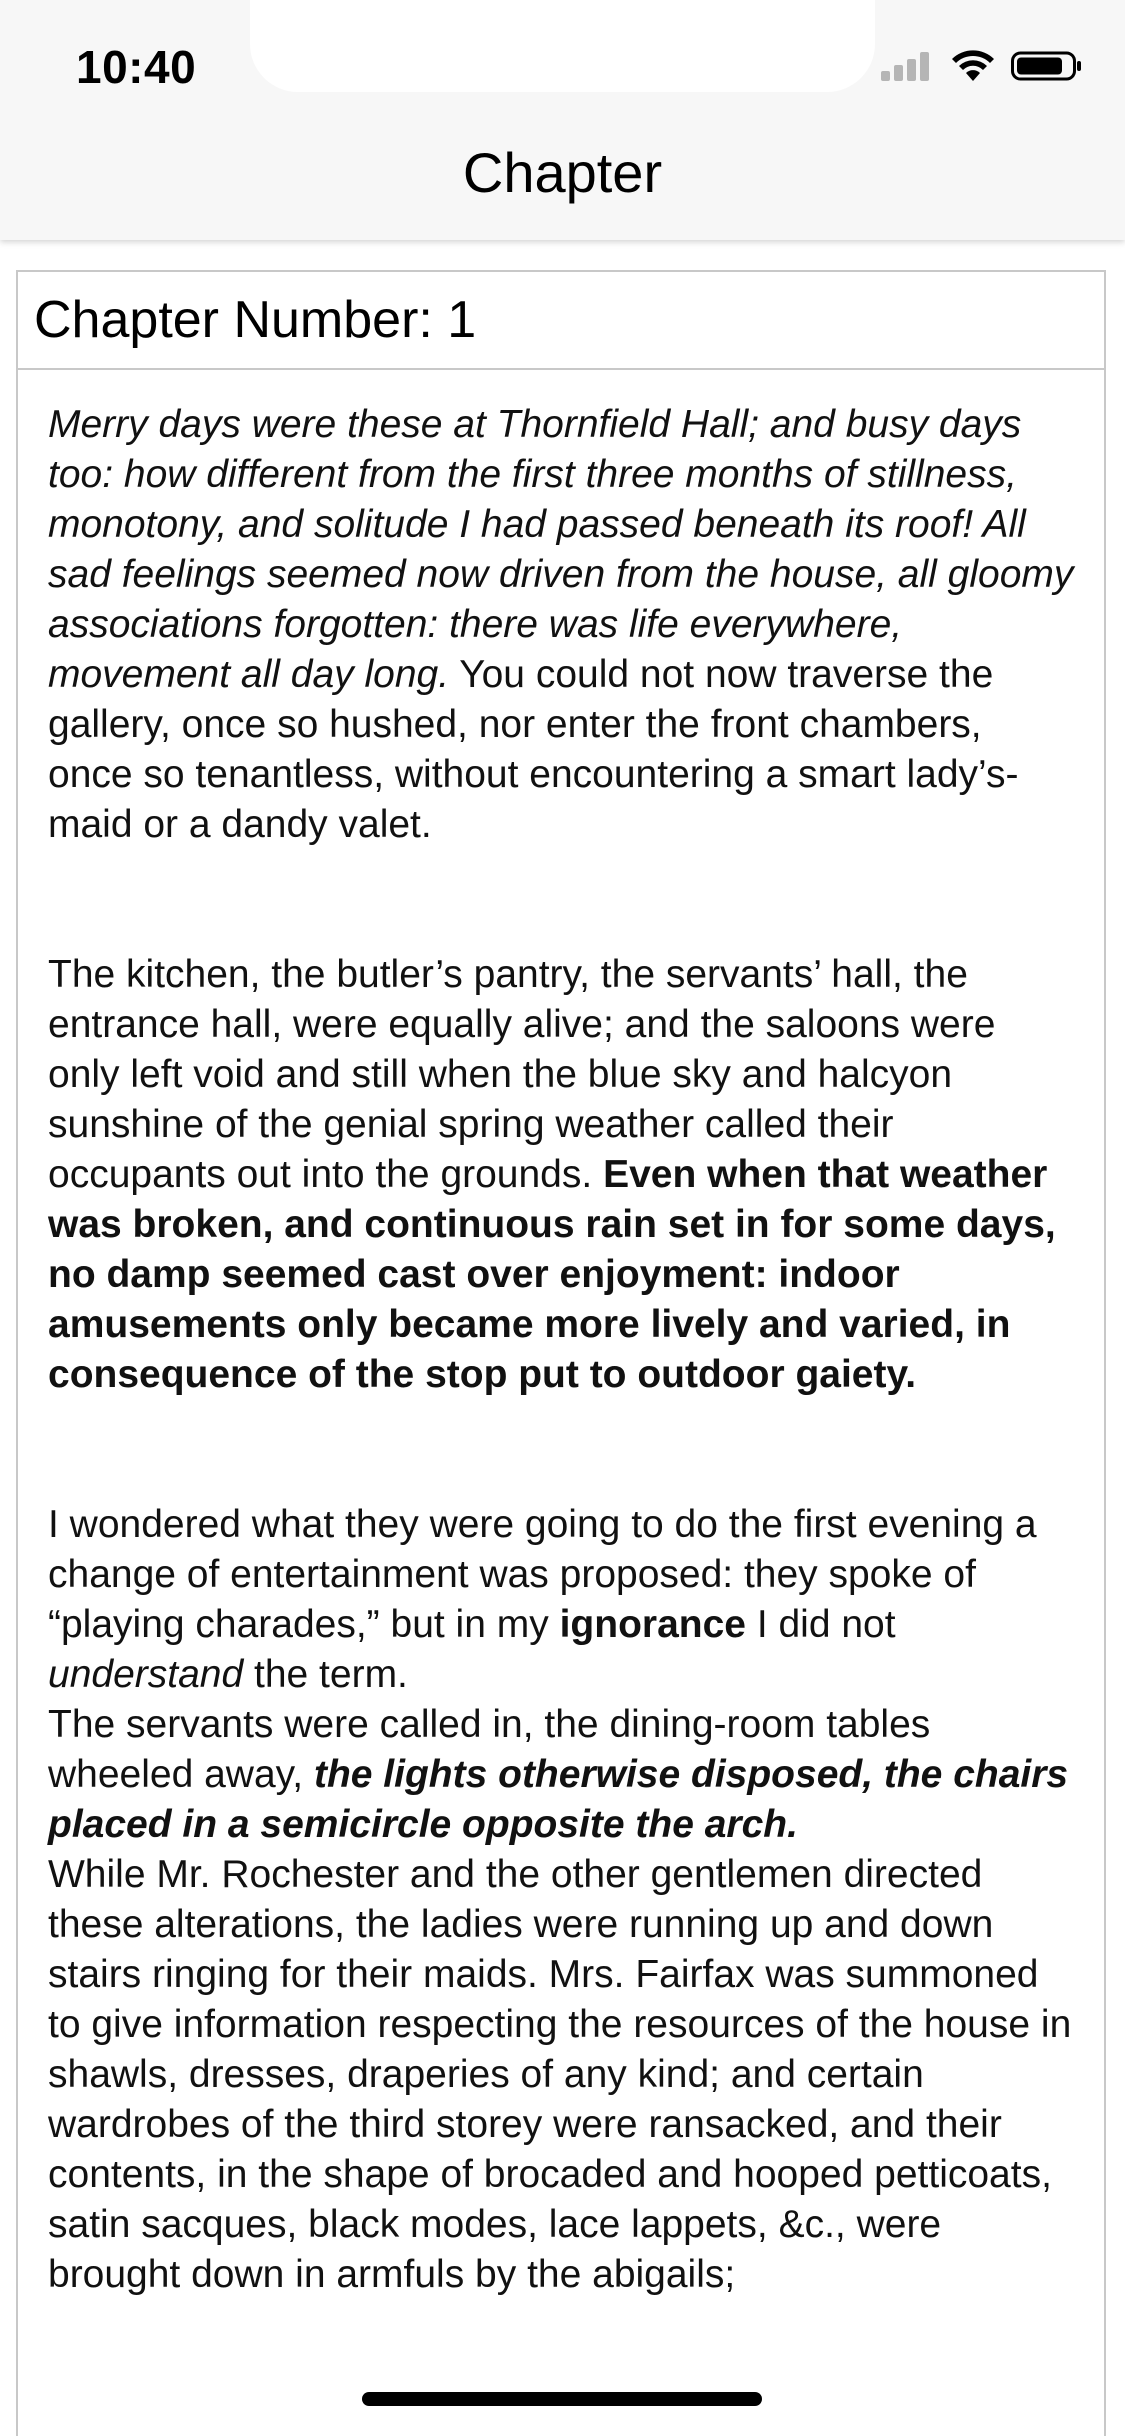  Describe the element at coordinates (907, 68) in the screenshot. I see `cellular-signal-icon` at that location.